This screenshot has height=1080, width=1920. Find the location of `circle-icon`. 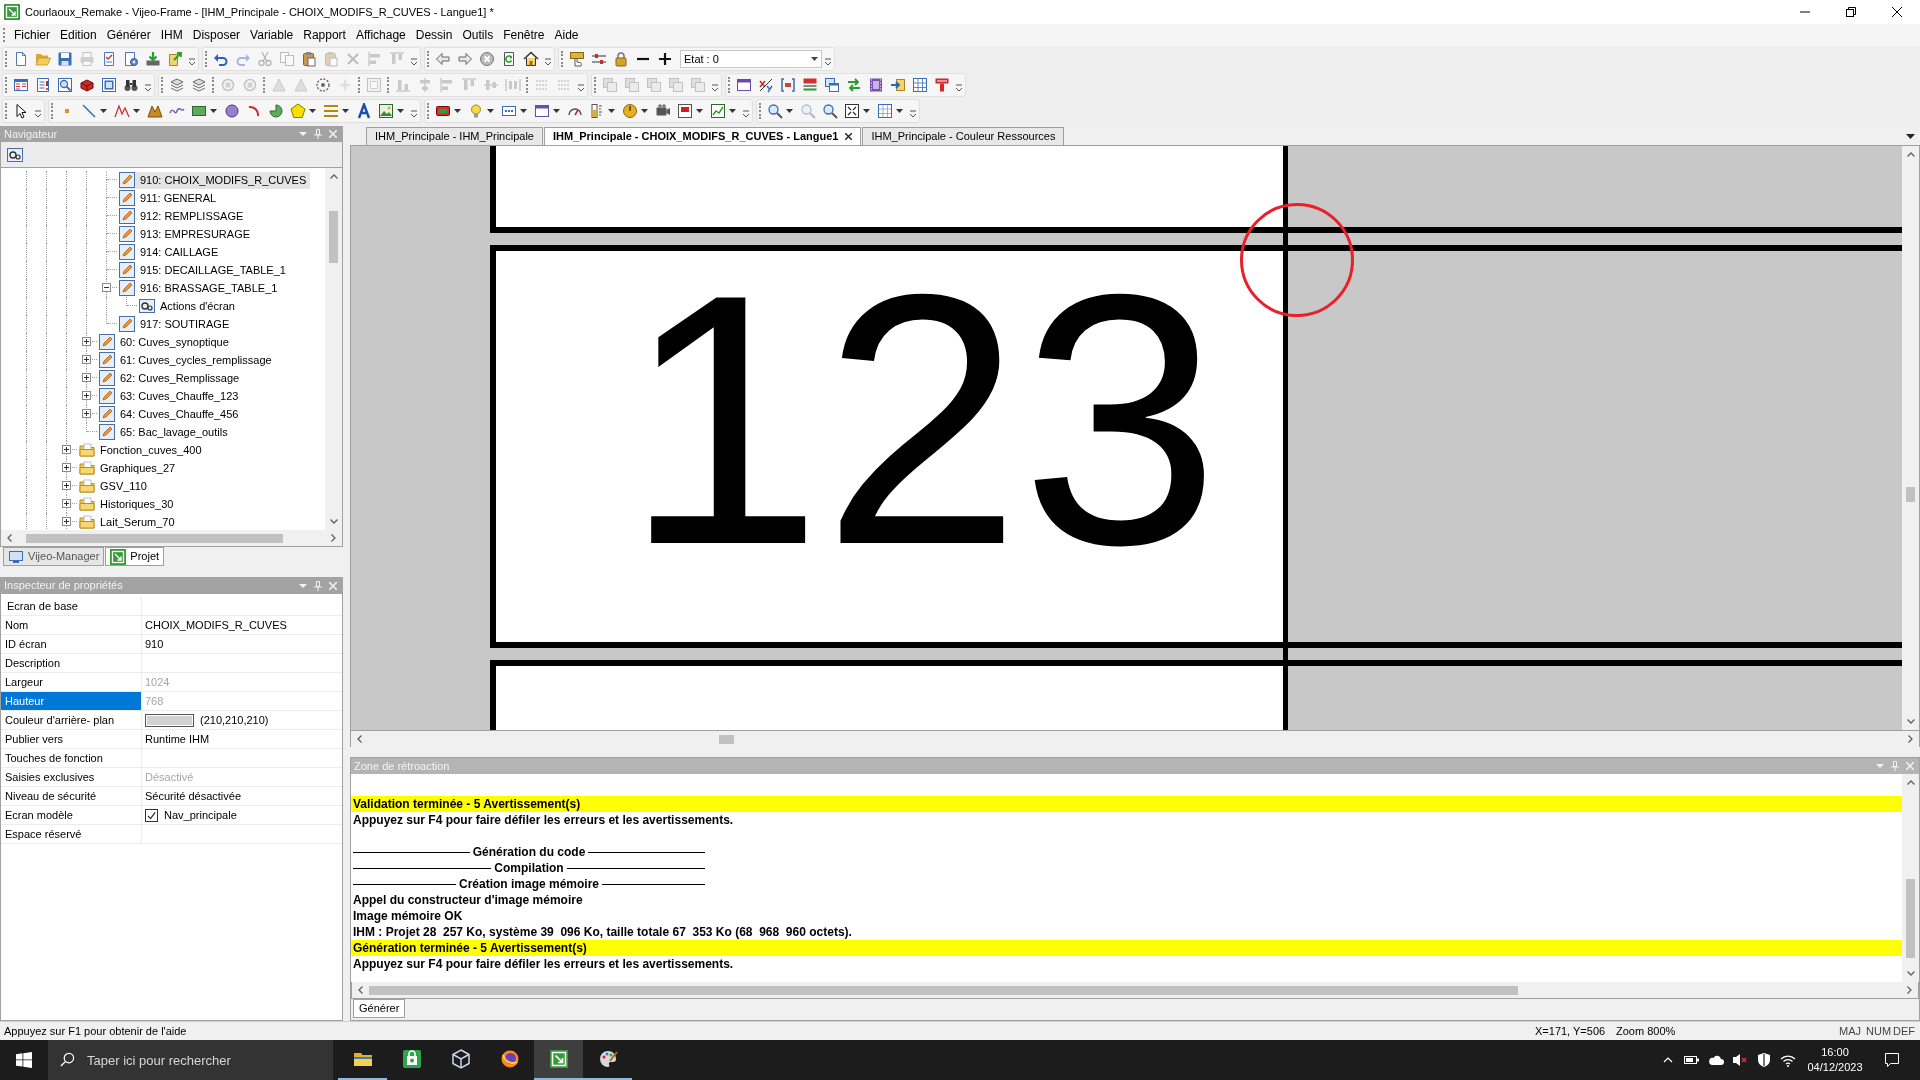

circle-icon is located at coordinates (232, 111).